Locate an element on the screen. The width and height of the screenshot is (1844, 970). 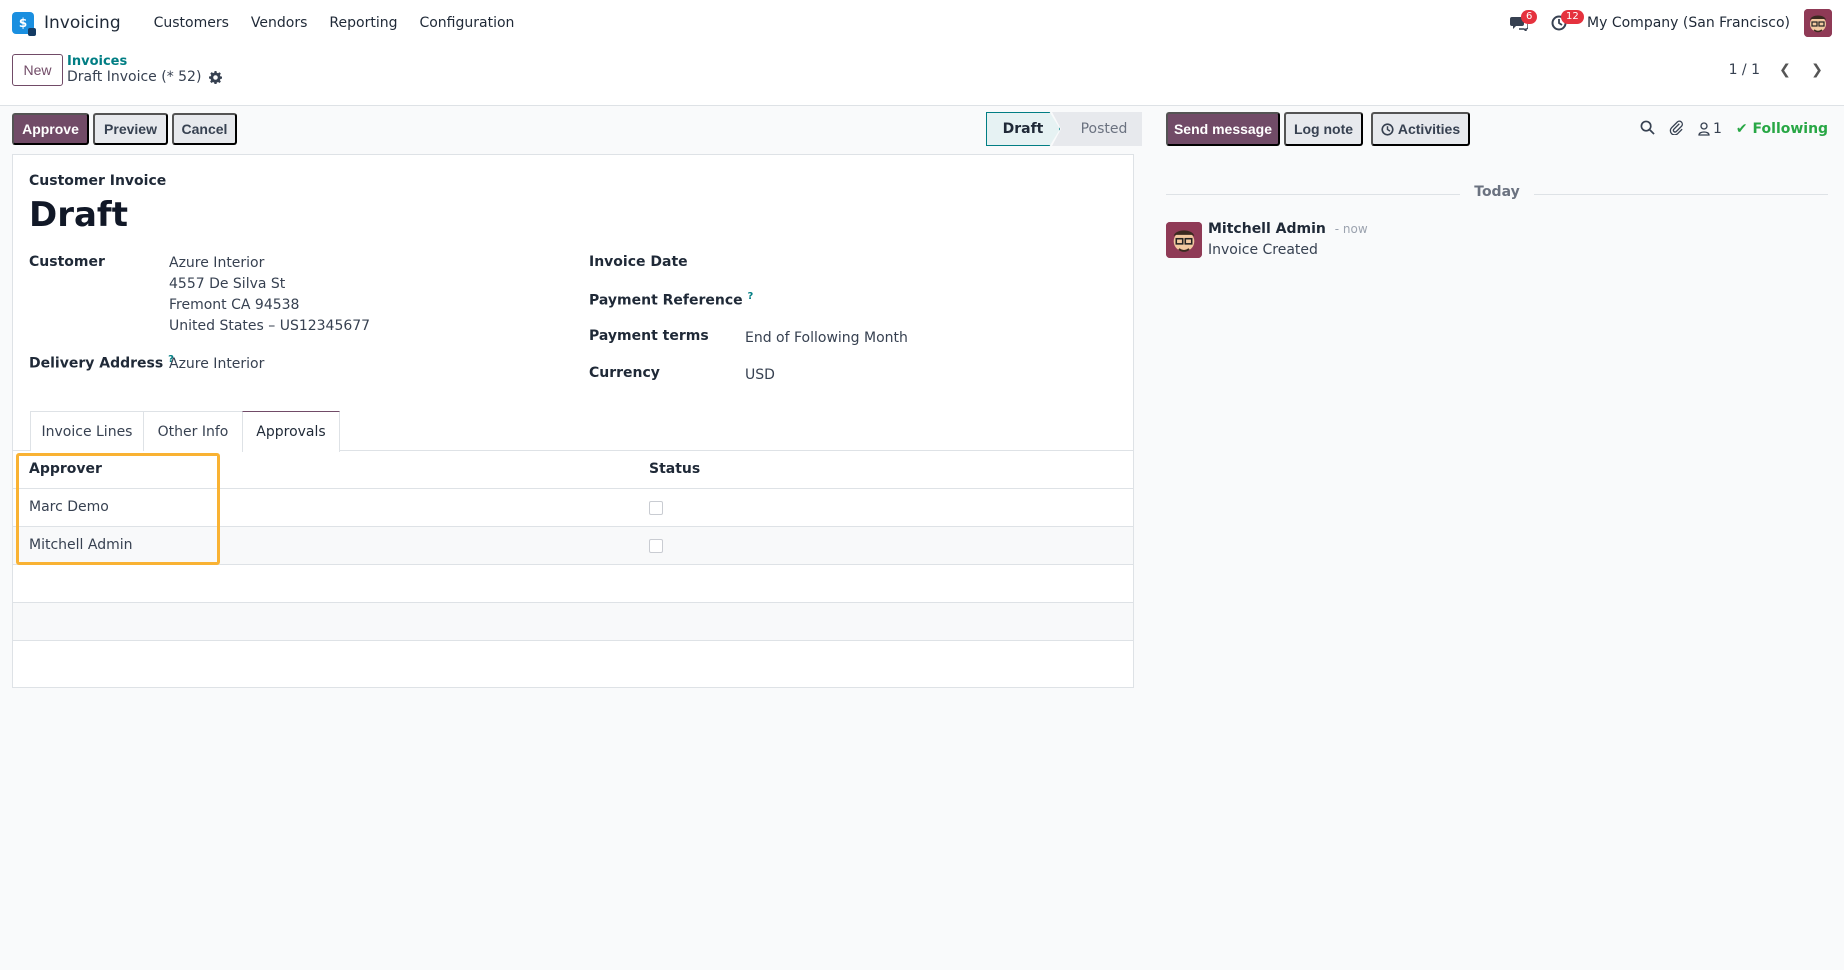
user-avatar-image is located at coordinates (1818, 23).